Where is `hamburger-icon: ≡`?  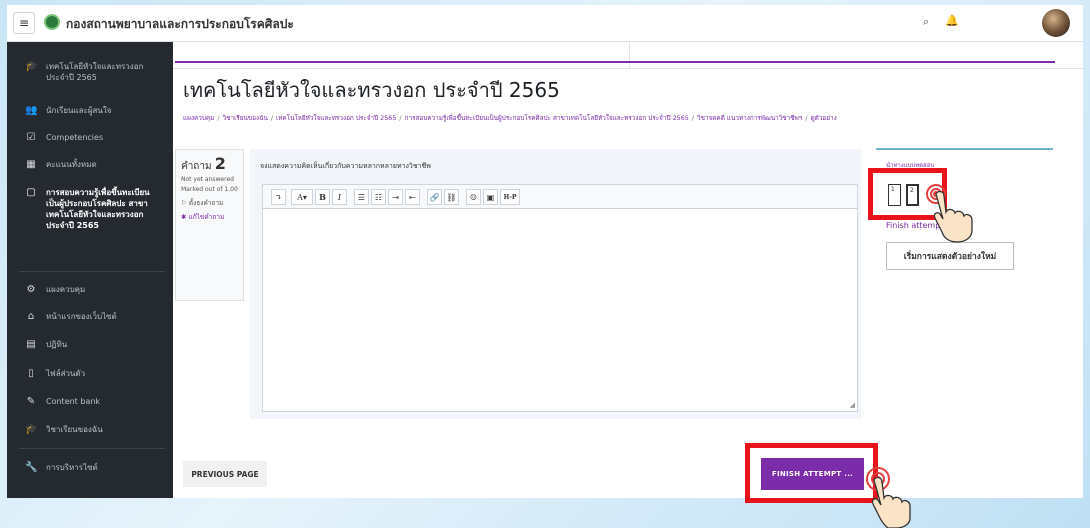
hamburger-icon: ≡ is located at coordinates (24, 23).